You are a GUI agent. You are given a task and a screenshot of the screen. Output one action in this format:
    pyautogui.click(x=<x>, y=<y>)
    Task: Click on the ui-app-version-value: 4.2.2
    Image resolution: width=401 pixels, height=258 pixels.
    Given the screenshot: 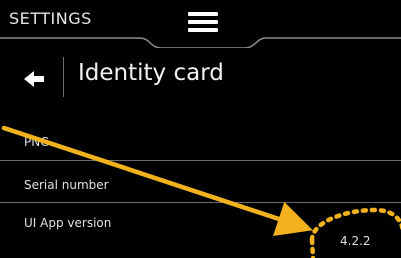 What is the action you would take?
    pyautogui.click(x=355, y=241)
    